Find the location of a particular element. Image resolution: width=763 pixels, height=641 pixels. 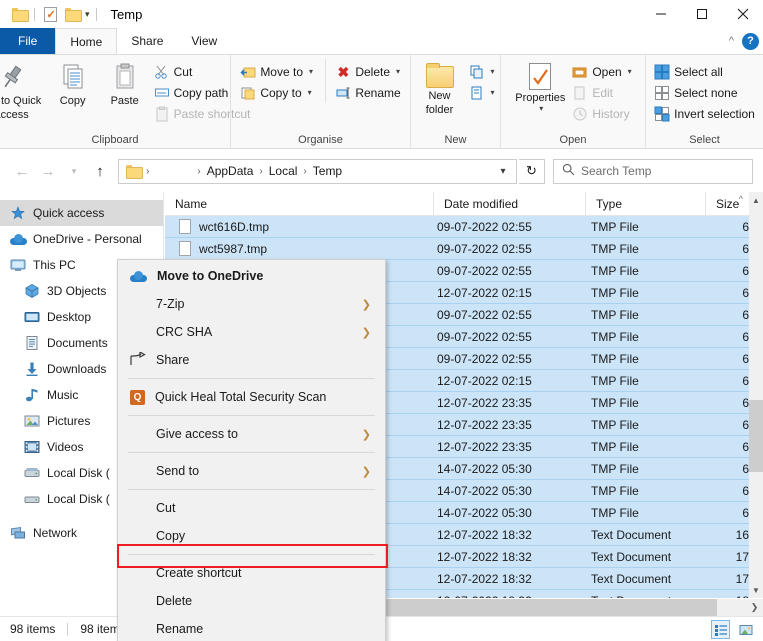

local-disk-icon is located at coordinates (32, 499).